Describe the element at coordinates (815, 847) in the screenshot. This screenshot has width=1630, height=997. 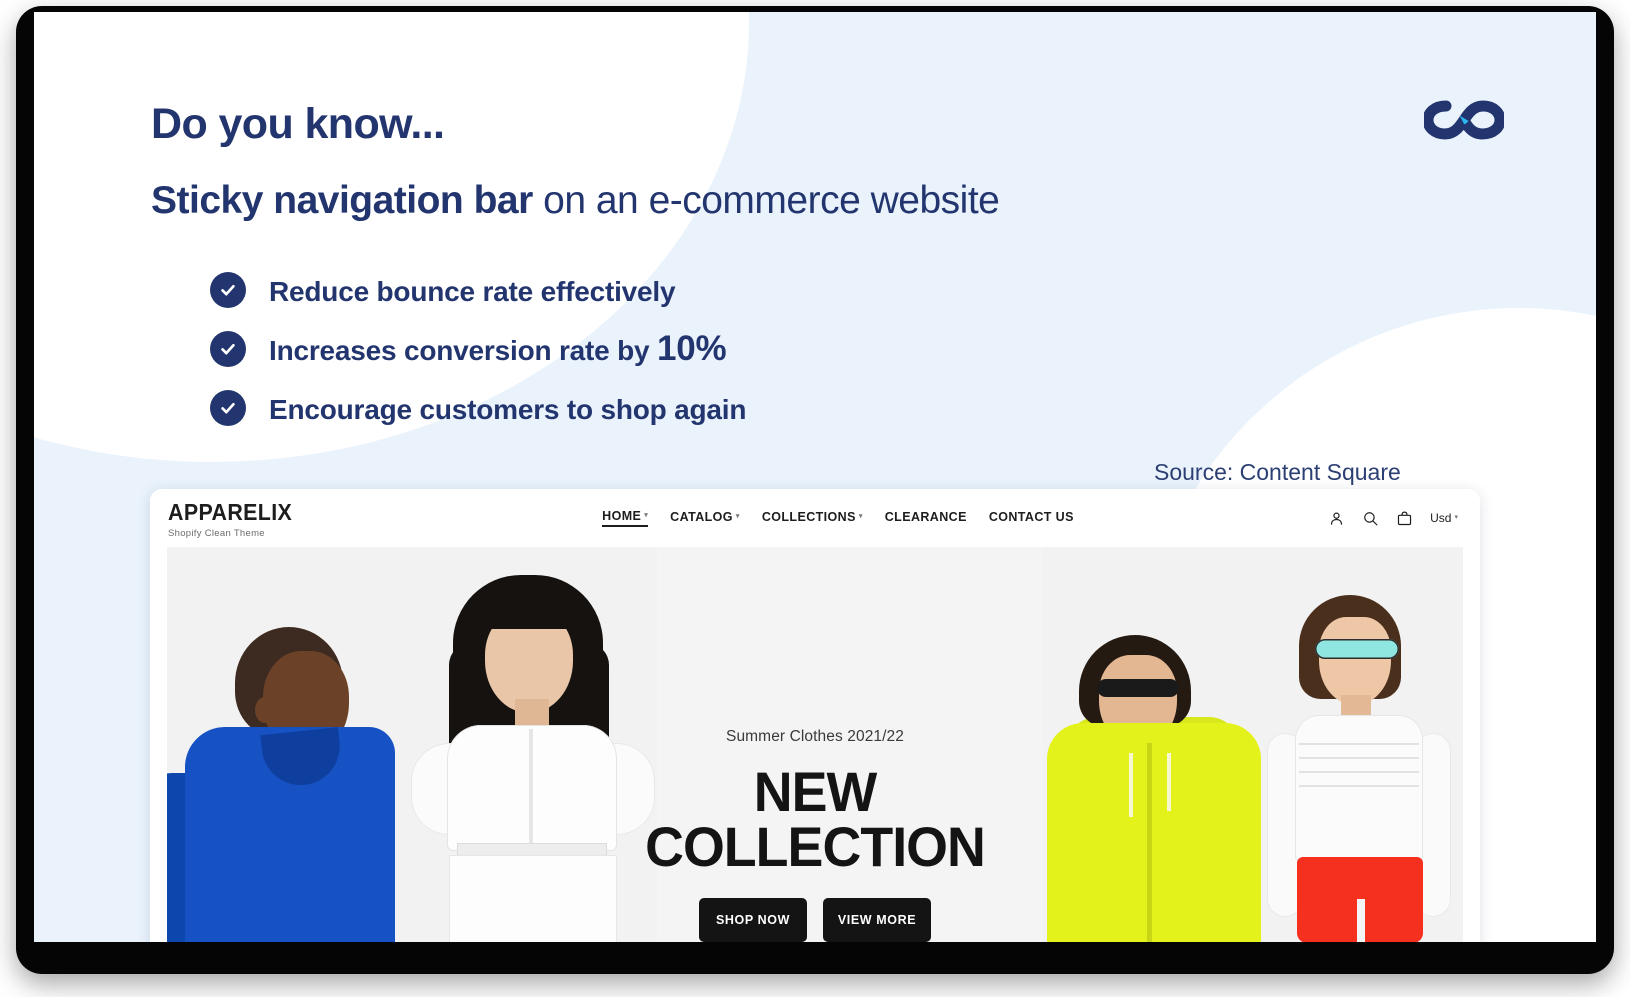
I see `hero-headline-line2: COLLECTION` at that location.